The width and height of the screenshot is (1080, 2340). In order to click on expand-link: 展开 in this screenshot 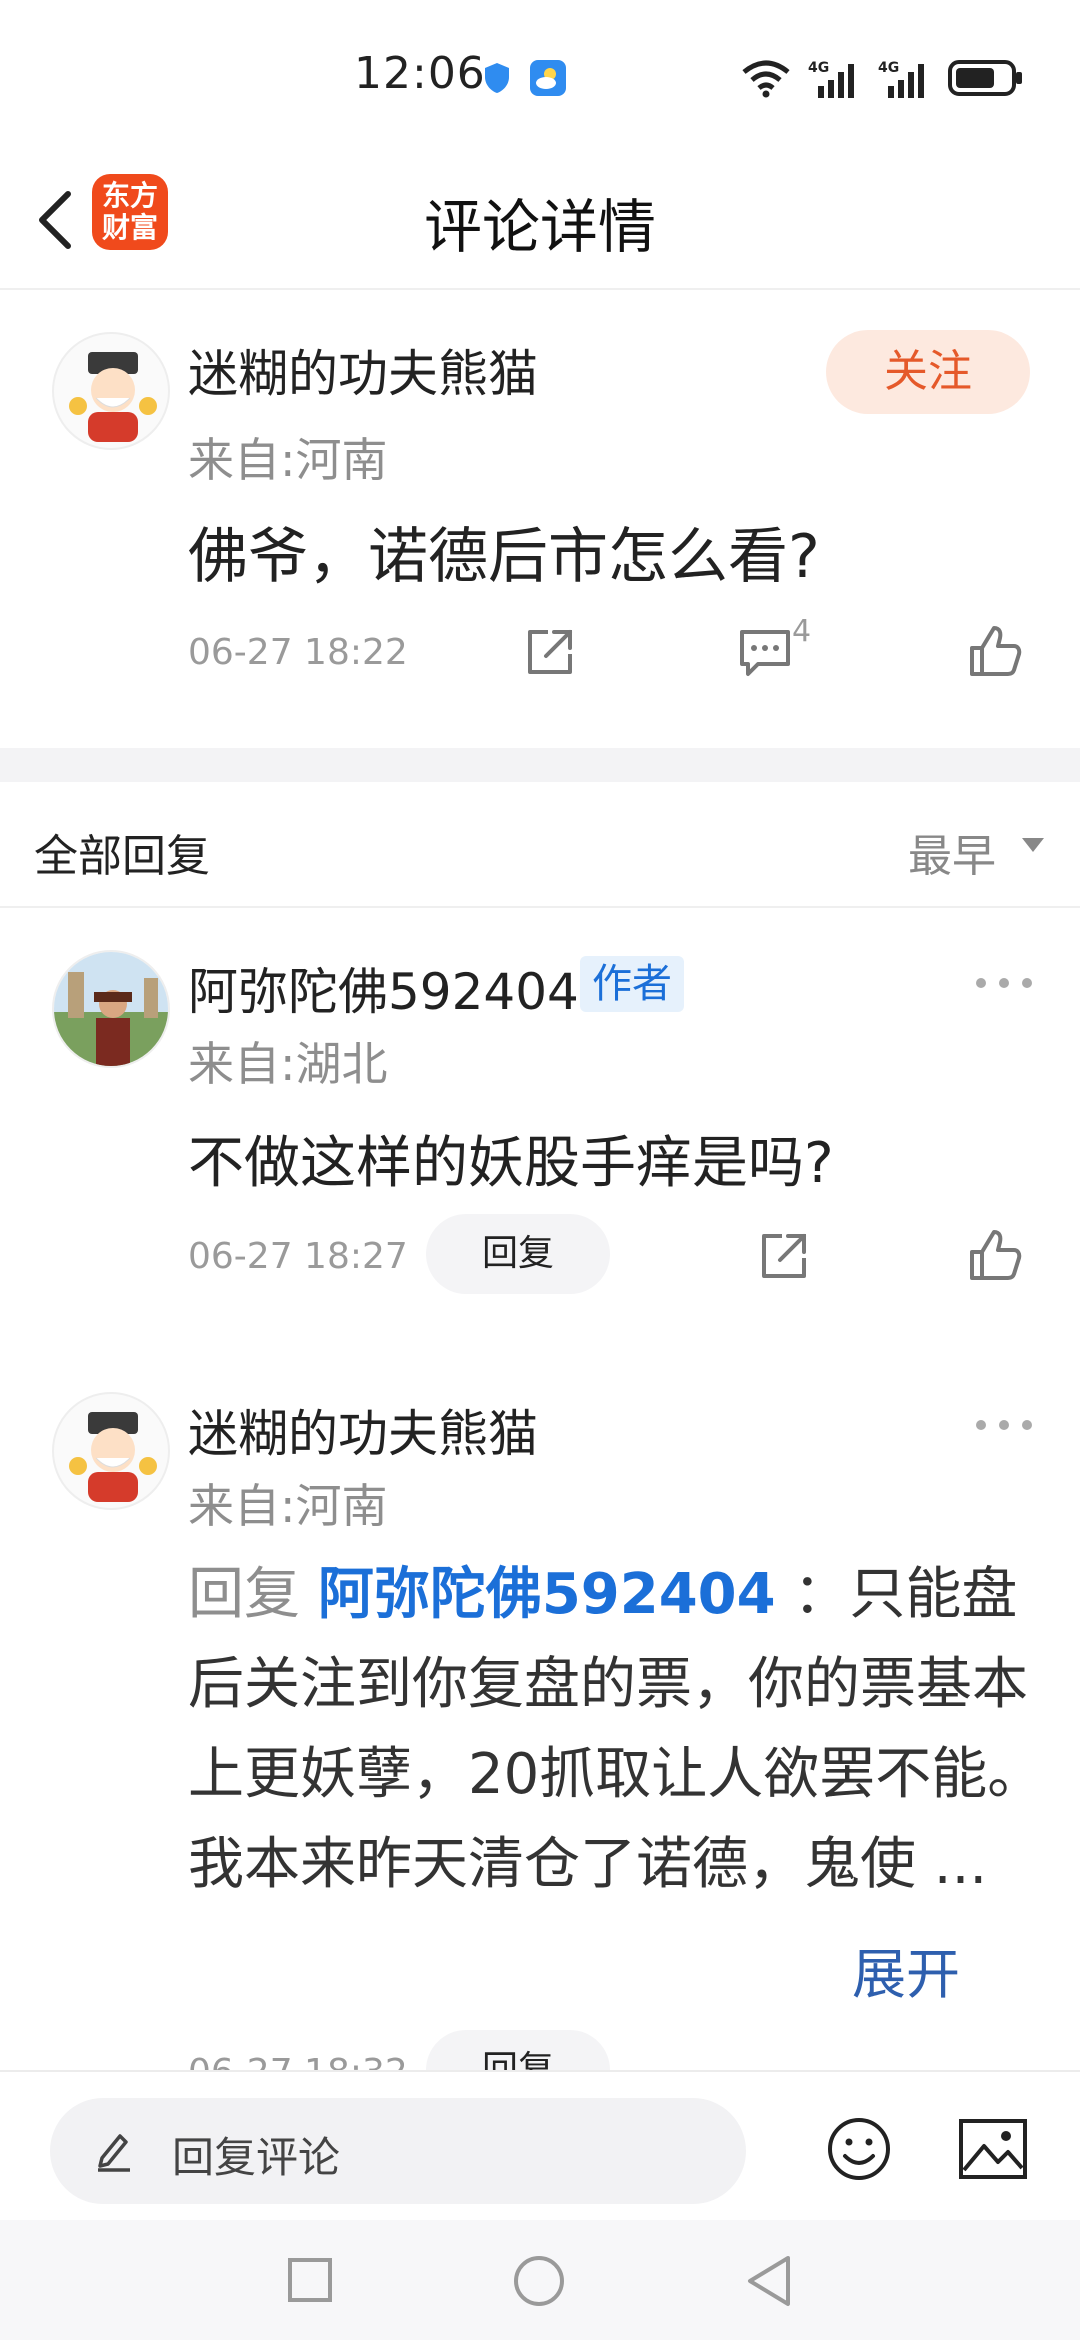, I will do `click(906, 1969)`.